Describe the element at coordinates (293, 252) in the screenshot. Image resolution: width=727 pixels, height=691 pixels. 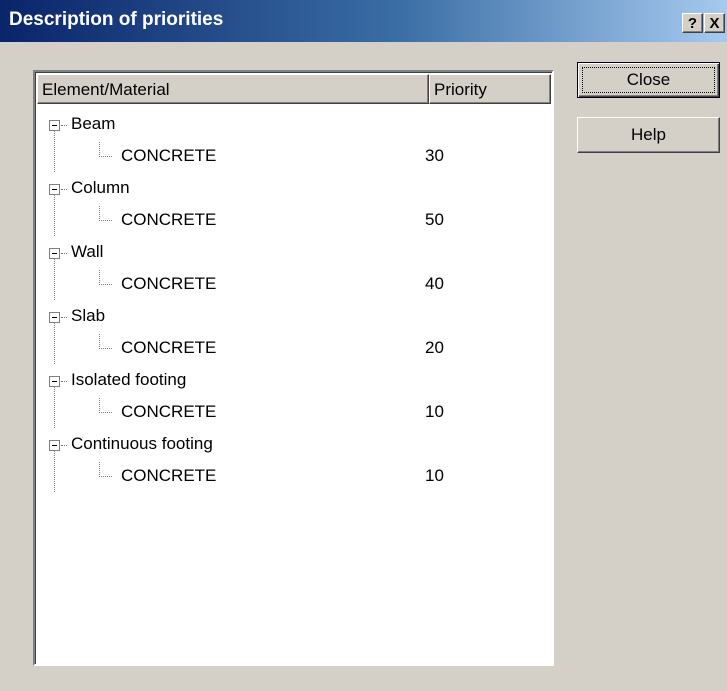
I see `tree-node-element: Wall` at that location.